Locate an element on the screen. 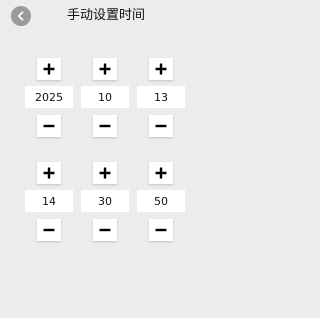 The height and width of the screenshot is (318, 320). year-increment-button is located at coordinates (49, 69).